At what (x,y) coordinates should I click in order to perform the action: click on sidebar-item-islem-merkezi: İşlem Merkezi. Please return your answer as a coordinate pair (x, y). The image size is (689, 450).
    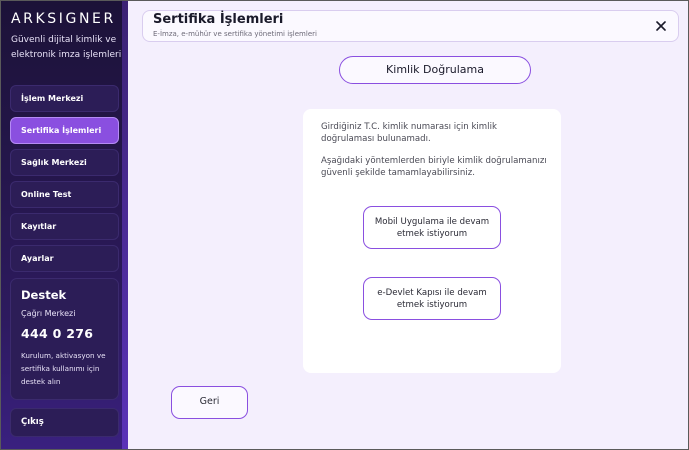
    Looking at the image, I should click on (64, 98).